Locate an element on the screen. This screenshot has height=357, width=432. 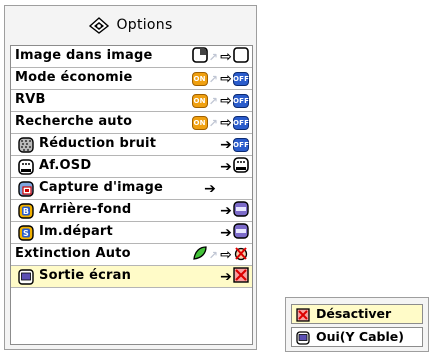
svg-text: S is located at coordinates (26, 233).